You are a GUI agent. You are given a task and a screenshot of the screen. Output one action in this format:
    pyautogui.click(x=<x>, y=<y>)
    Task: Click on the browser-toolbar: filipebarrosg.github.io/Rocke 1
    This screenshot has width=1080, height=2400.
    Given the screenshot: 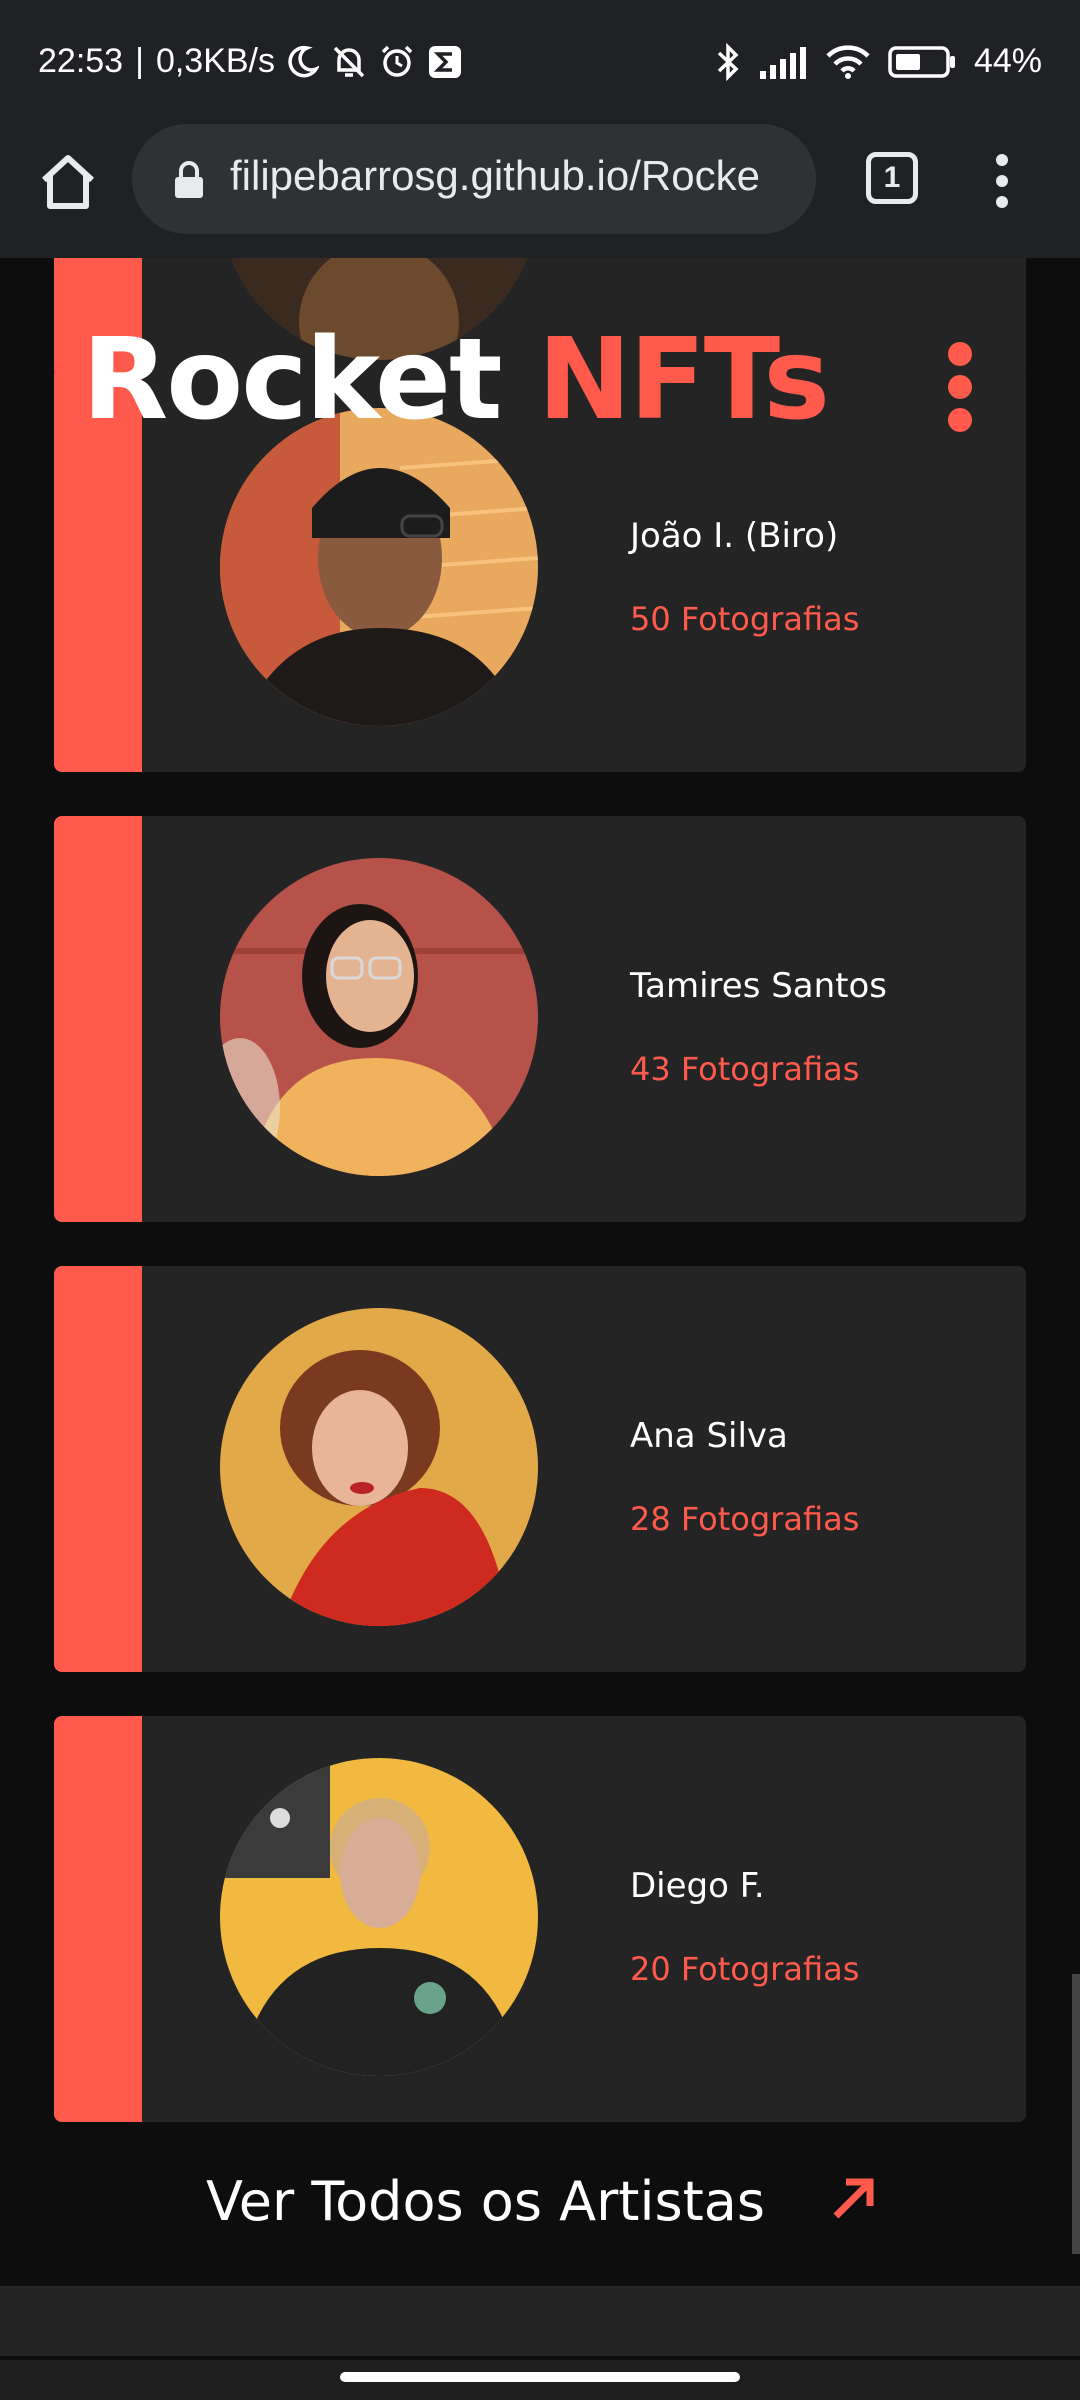 What is the action you would take?
    pyautogui.click(x=540, y=192)
    